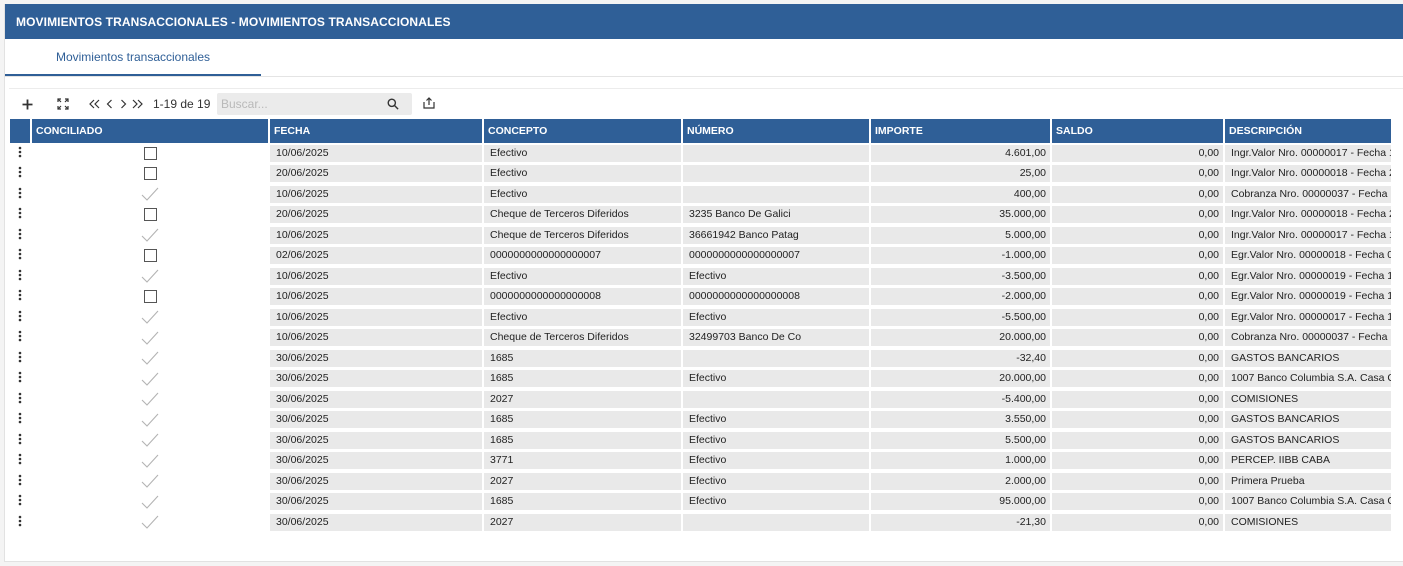 This screenshot has width=1403, height=566. I want to click on concepto-cell: 0000000000000000008, so click(583, 297).